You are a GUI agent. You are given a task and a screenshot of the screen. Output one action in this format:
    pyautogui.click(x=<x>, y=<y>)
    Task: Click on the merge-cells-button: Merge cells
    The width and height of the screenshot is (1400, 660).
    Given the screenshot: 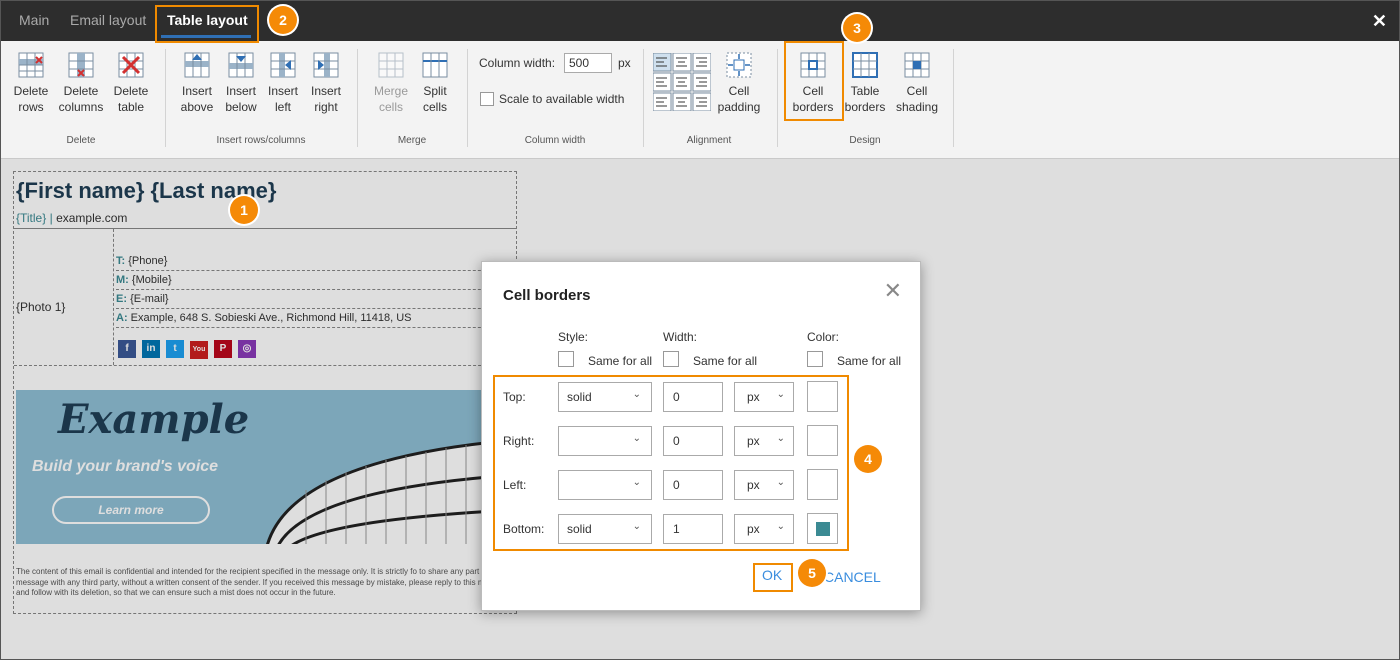 What is the action you would take?
    pyautogui.click(x=391, y=83)
    